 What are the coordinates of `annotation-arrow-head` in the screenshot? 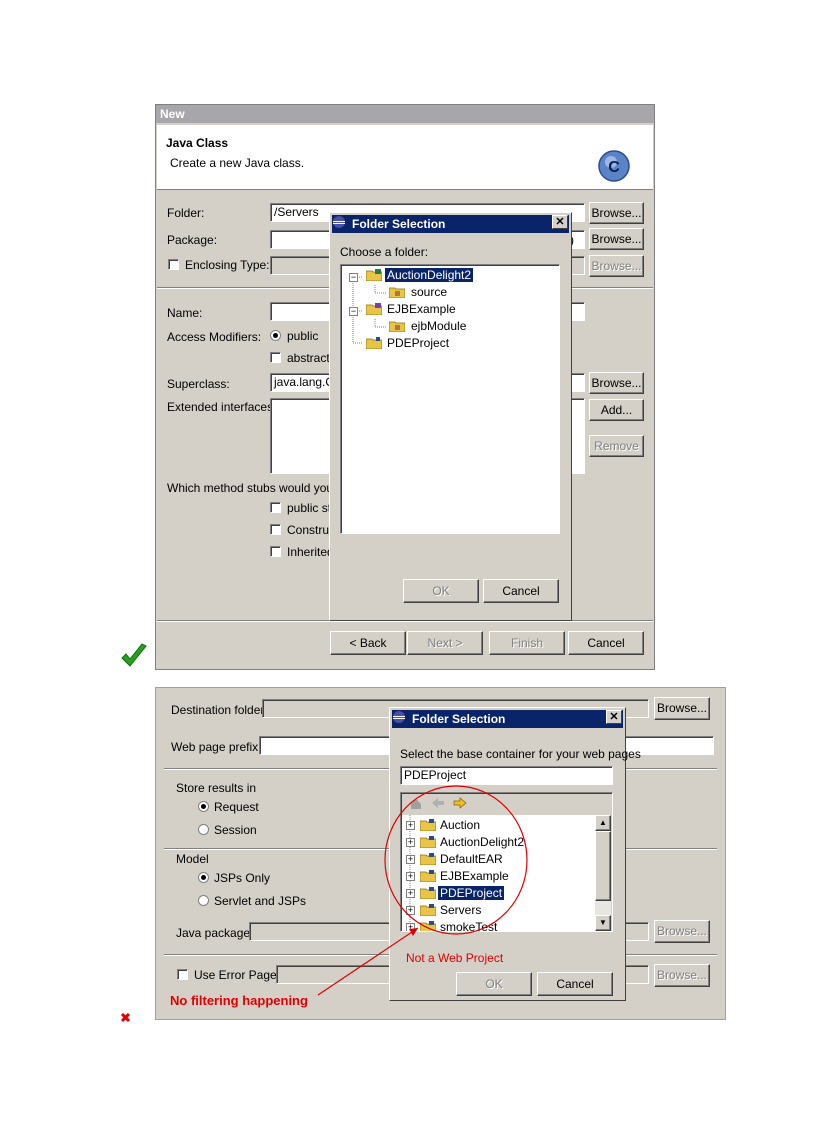 It's located at (413, 932).